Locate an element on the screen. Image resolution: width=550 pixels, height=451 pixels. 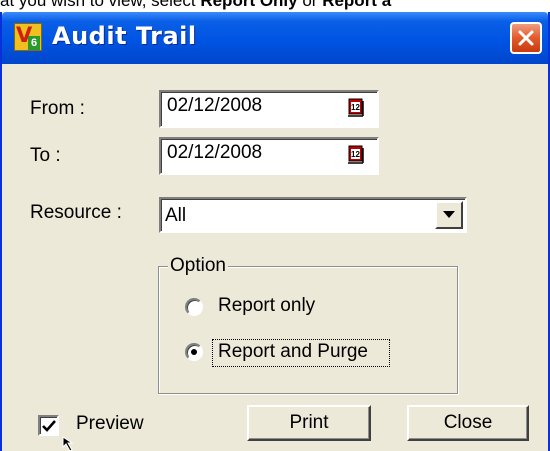
doc-text-prefix: at you wish to view, select is located at coordinates (100, 5).